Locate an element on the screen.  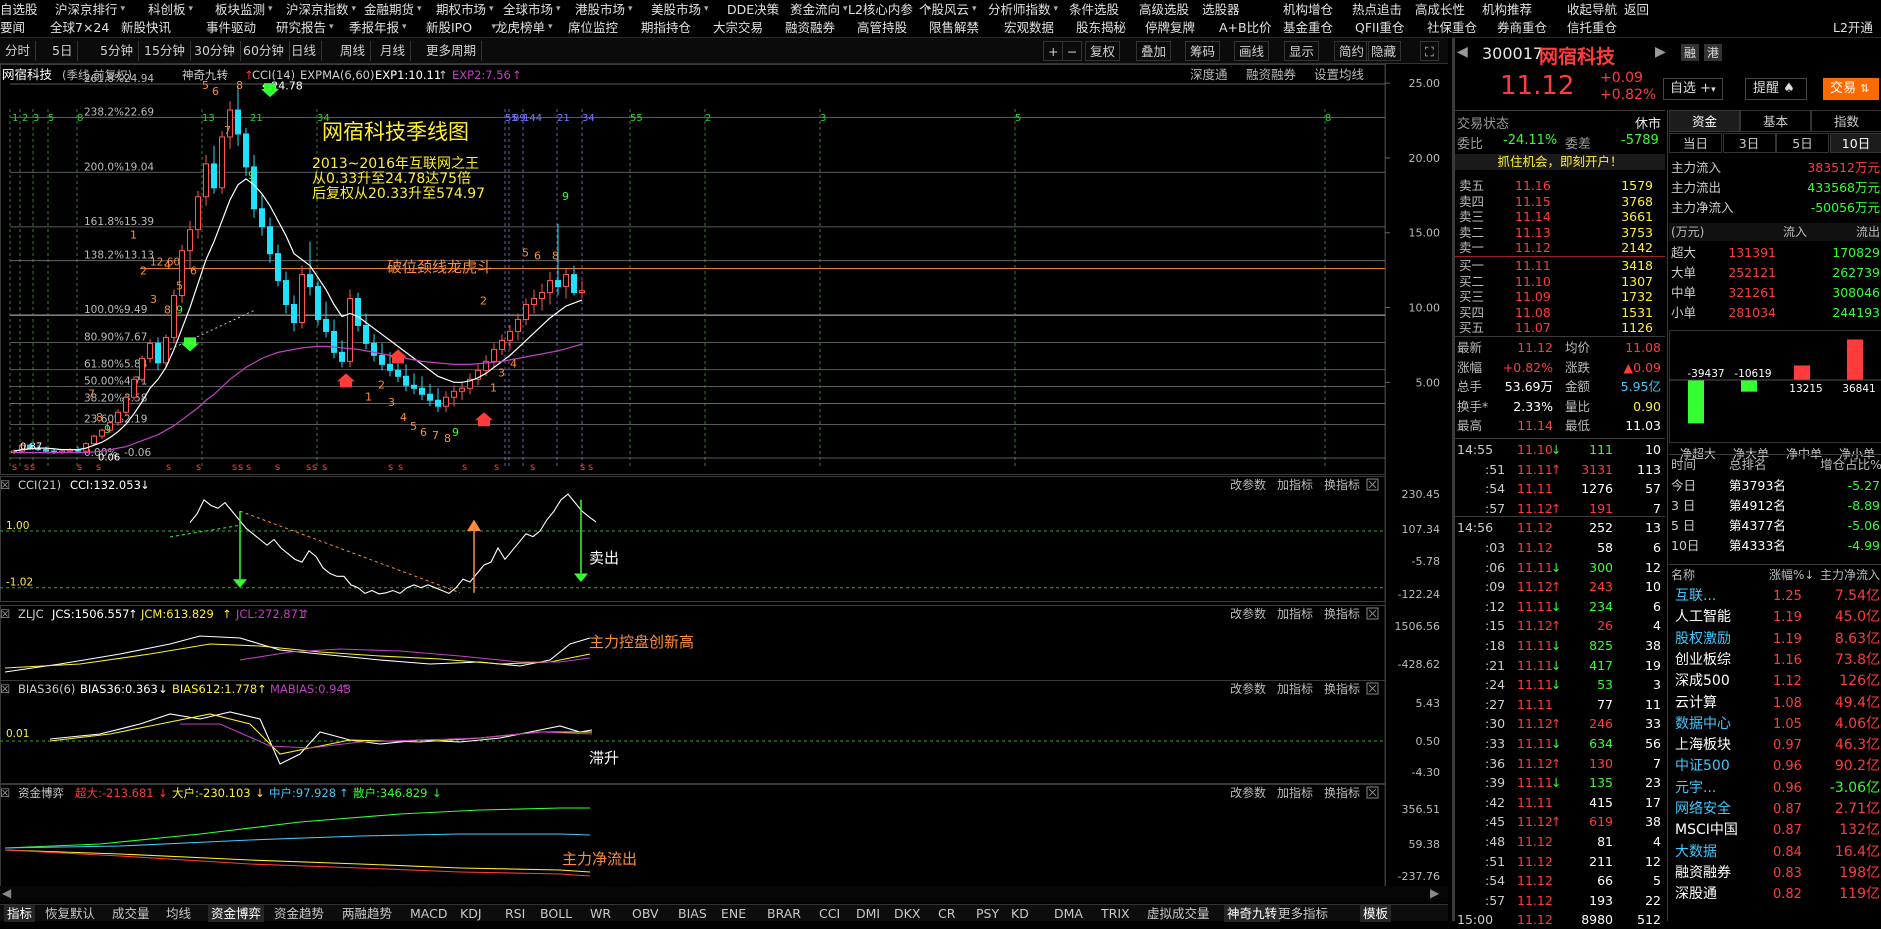
ask-row: 卖四11.153768 is located at coordinates (1560, 201).